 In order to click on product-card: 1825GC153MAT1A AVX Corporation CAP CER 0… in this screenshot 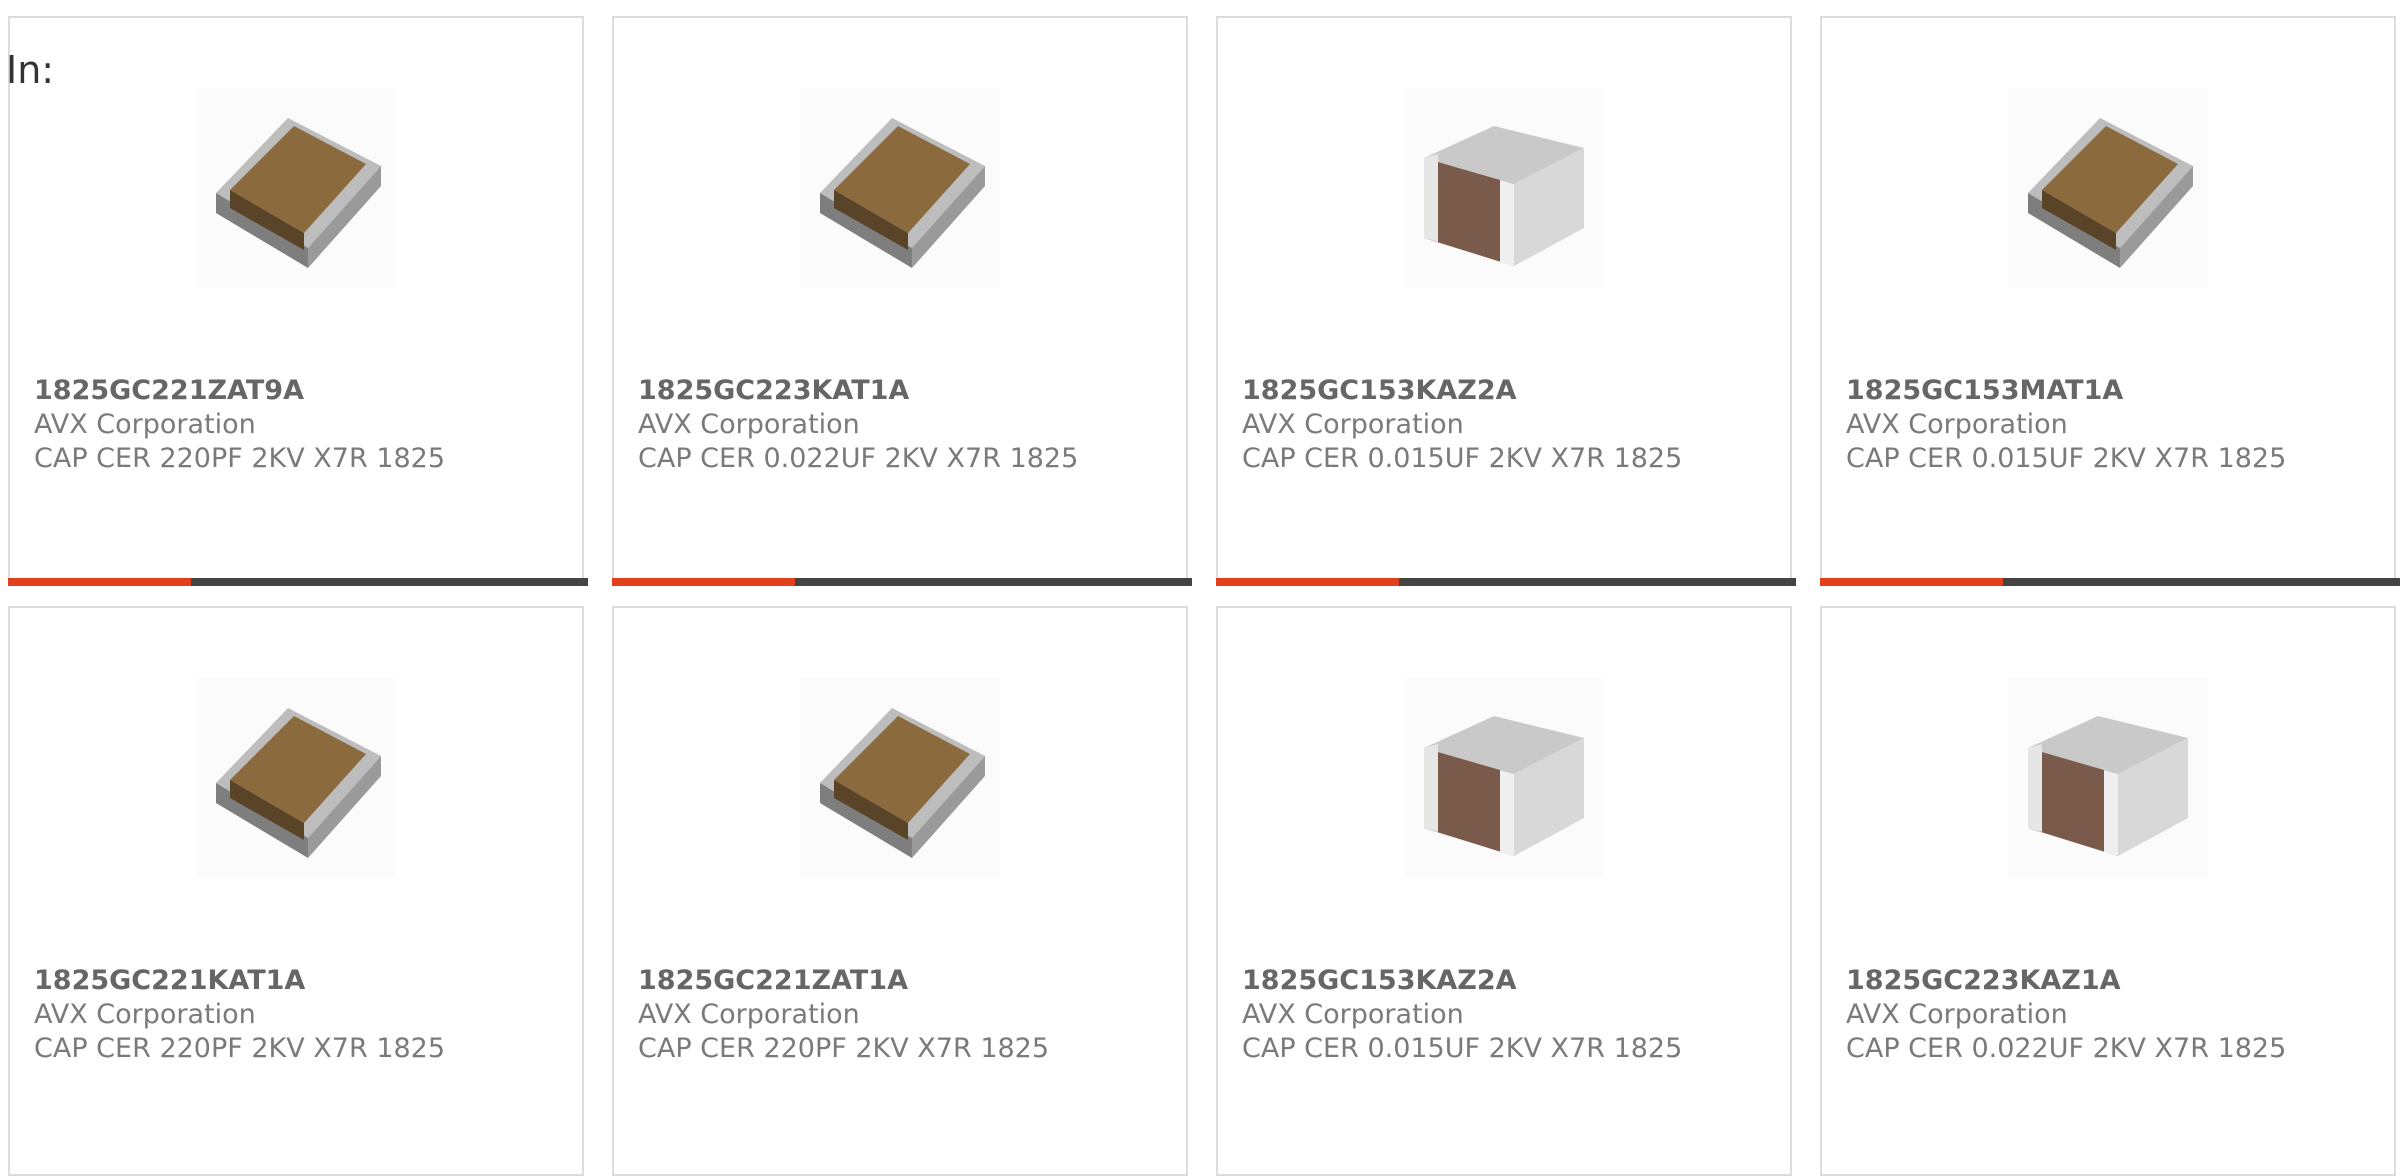, I will do `click(2110, 301)`.